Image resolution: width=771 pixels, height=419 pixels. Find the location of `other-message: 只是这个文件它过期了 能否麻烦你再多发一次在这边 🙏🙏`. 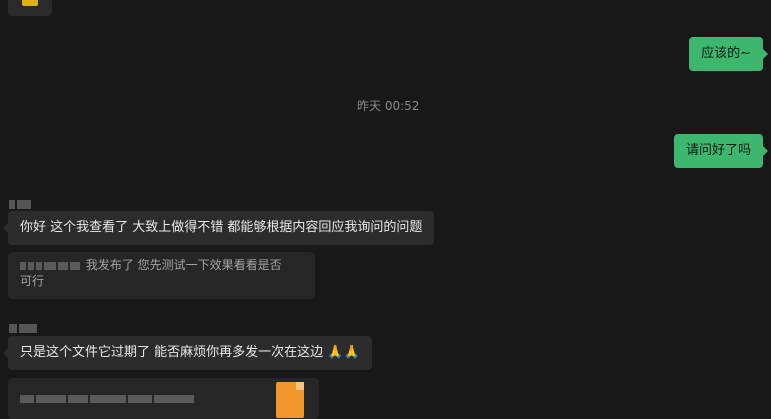

other-message: 只是这个文件它过期了 能否麻烦你再多发一次在这边 🙏🙏 is located at coordinates (187, 353).